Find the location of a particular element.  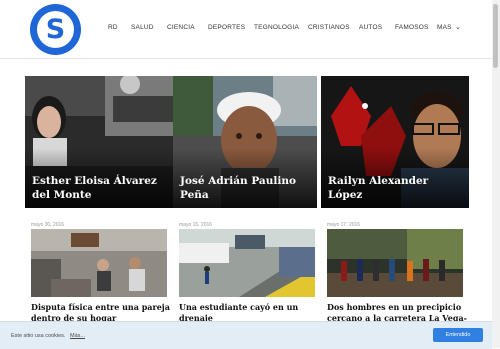

cookie-banner: Este sitio usa cookies. Más... Entendido is located at coordinates (246, 335).